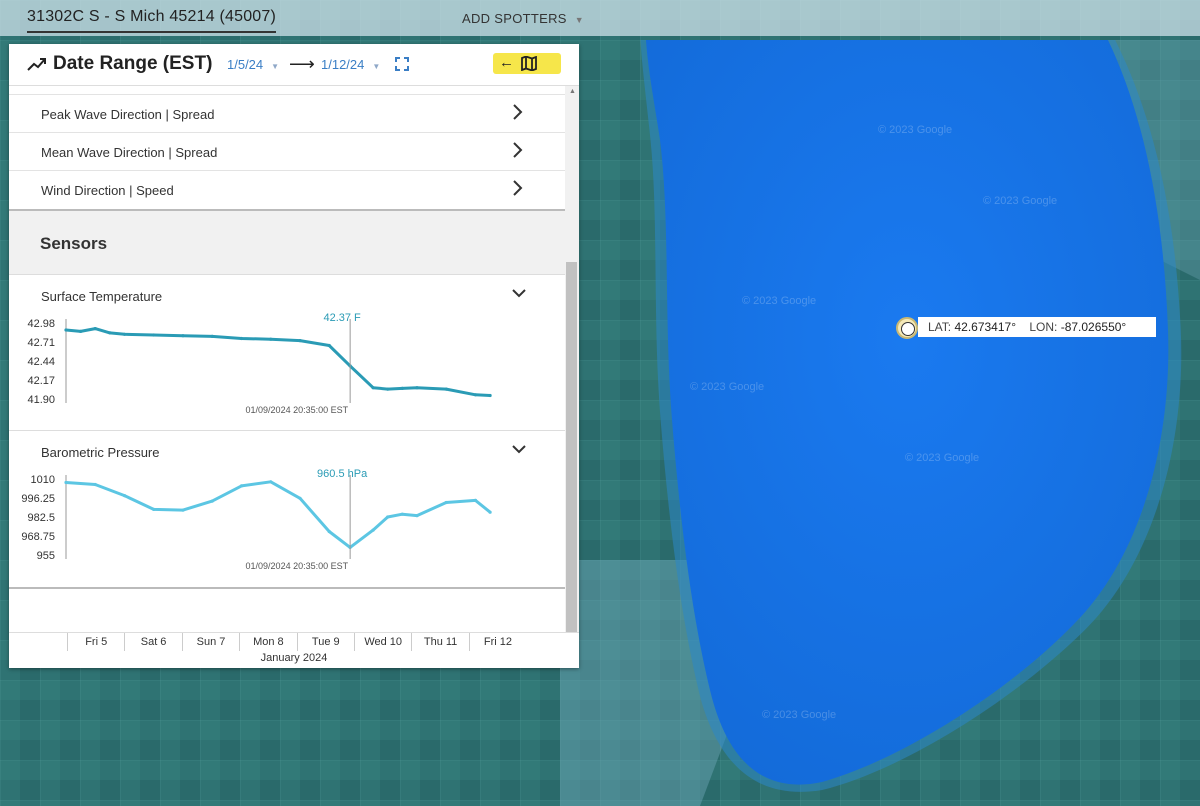 This screenshot has width=1200, height=806. I want to click on timeline-day-label: Mon 8, so click(267, 642).